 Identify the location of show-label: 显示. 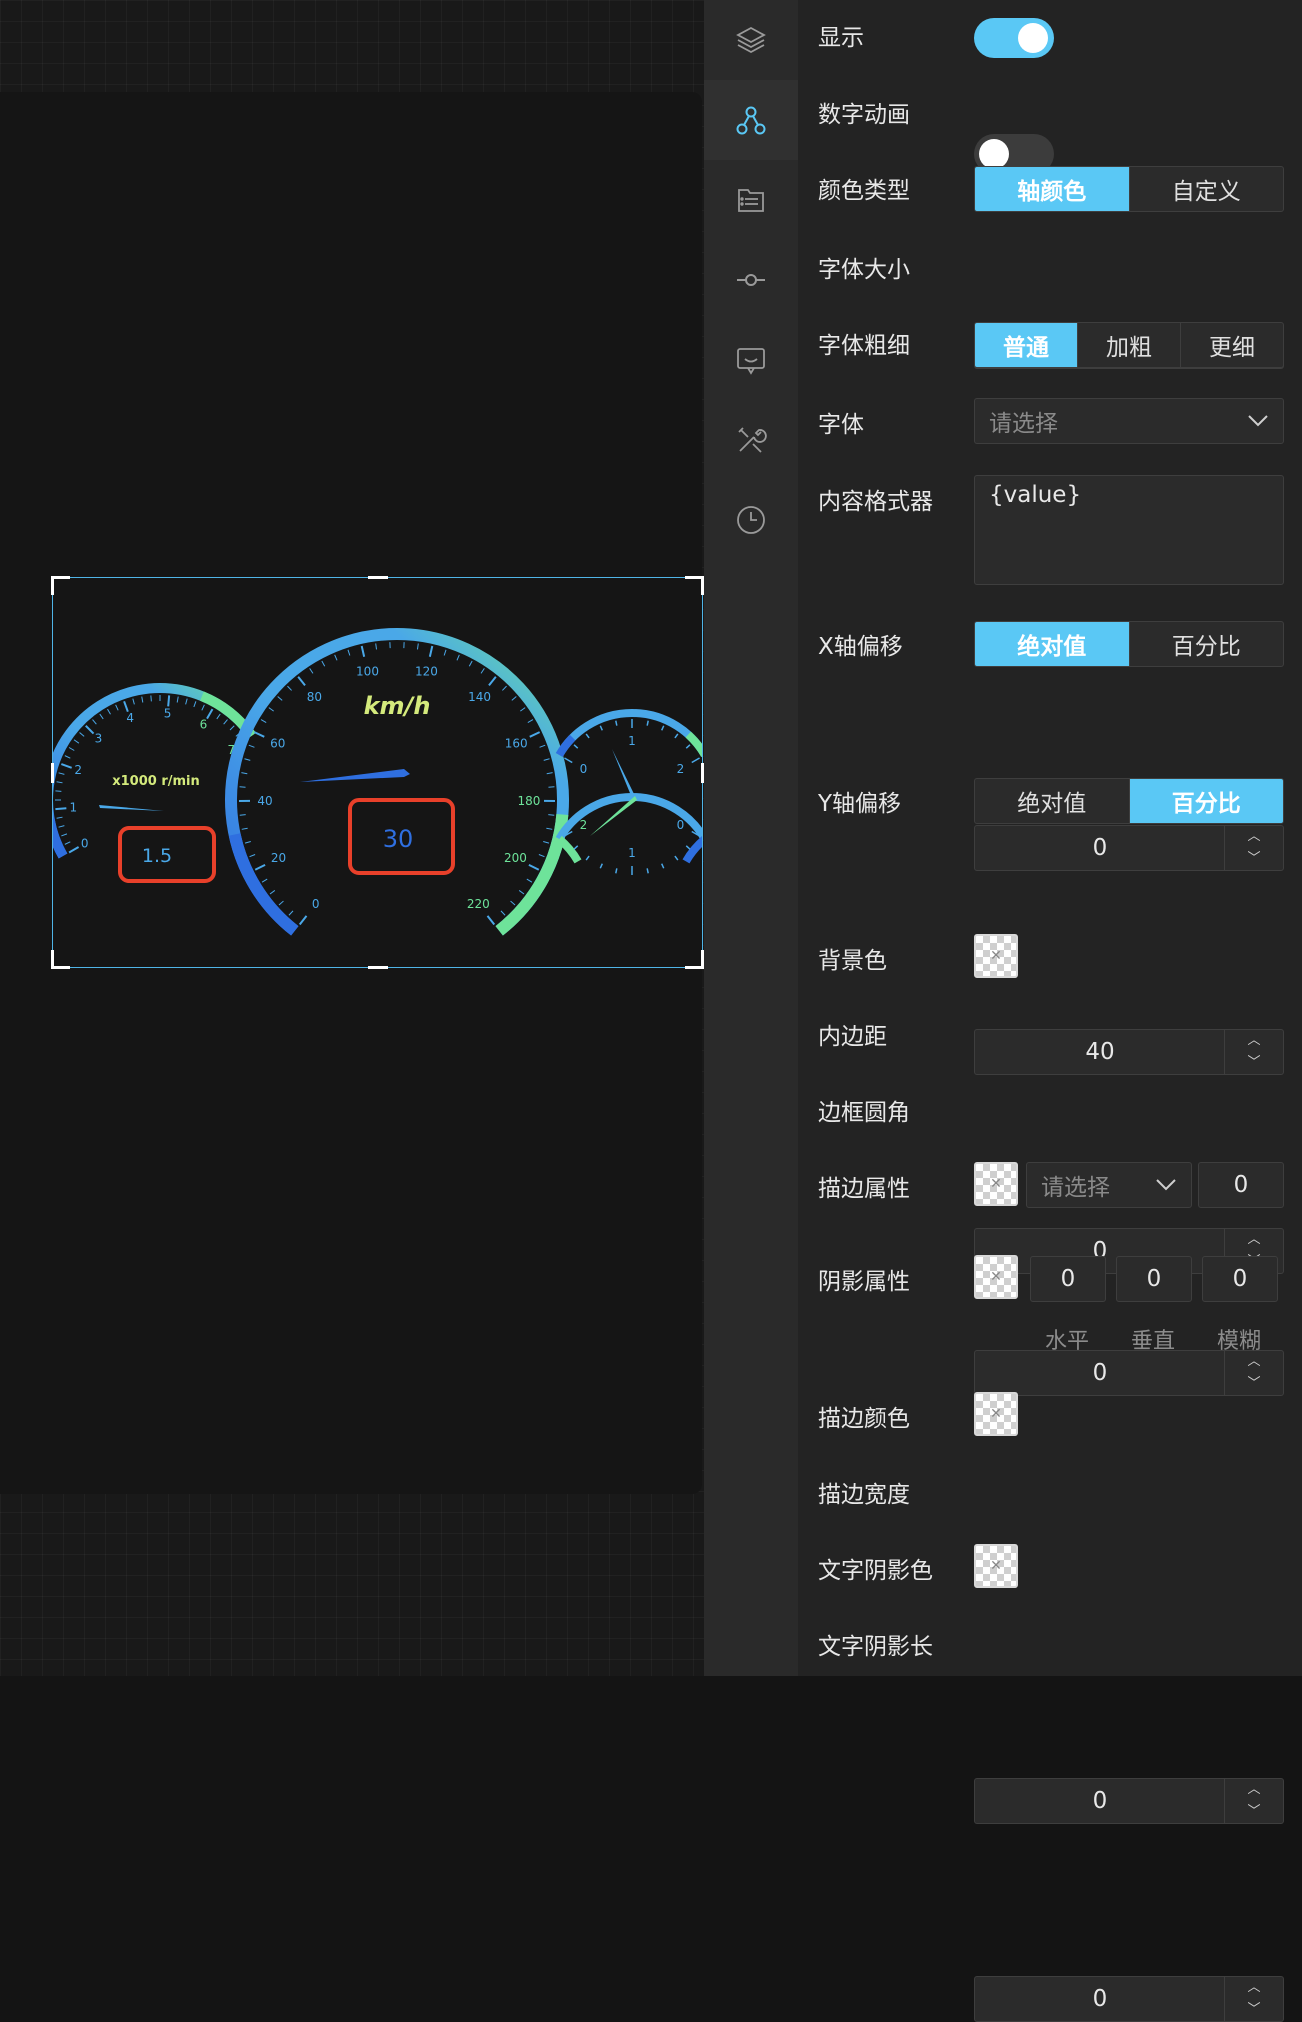
(841, 35).